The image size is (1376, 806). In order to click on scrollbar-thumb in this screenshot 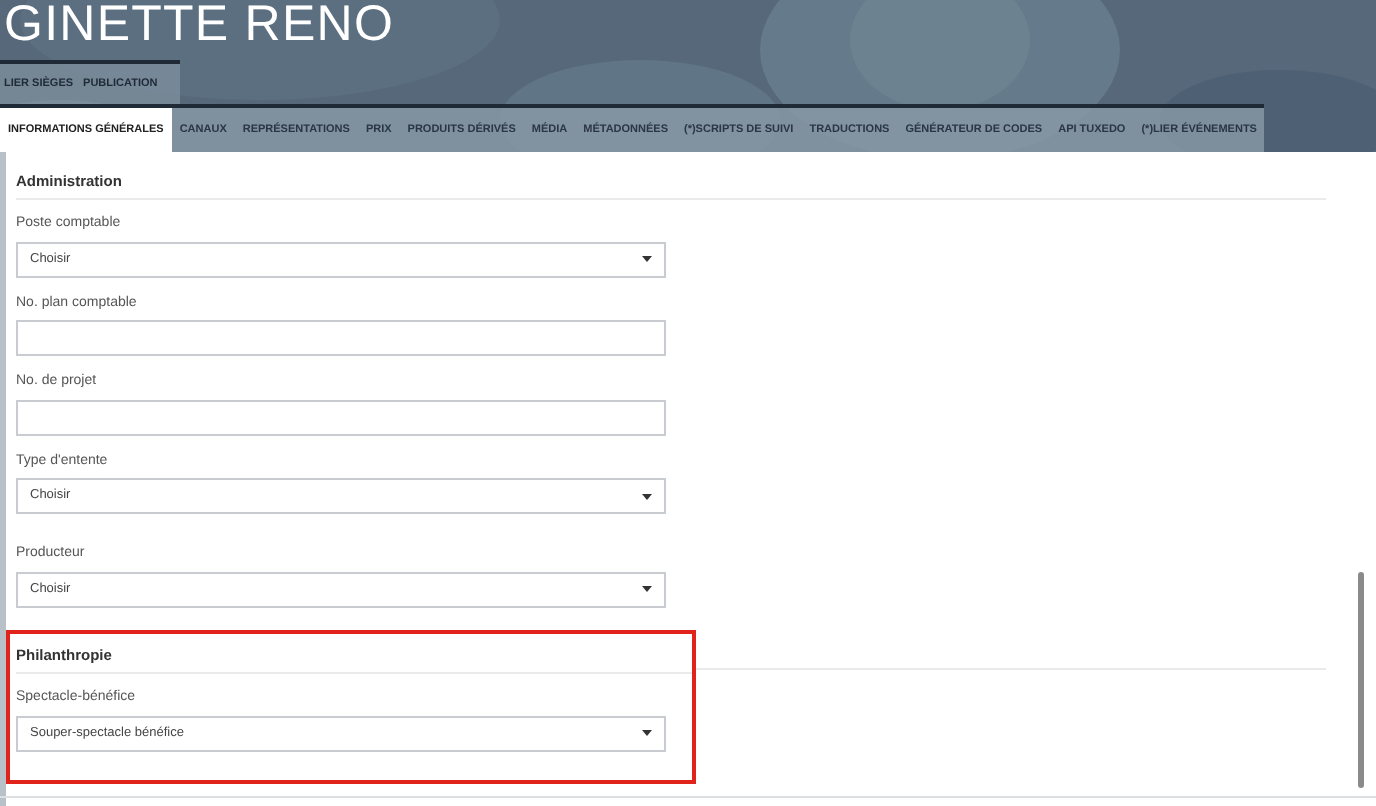, I will do `click(1361, 680)`.